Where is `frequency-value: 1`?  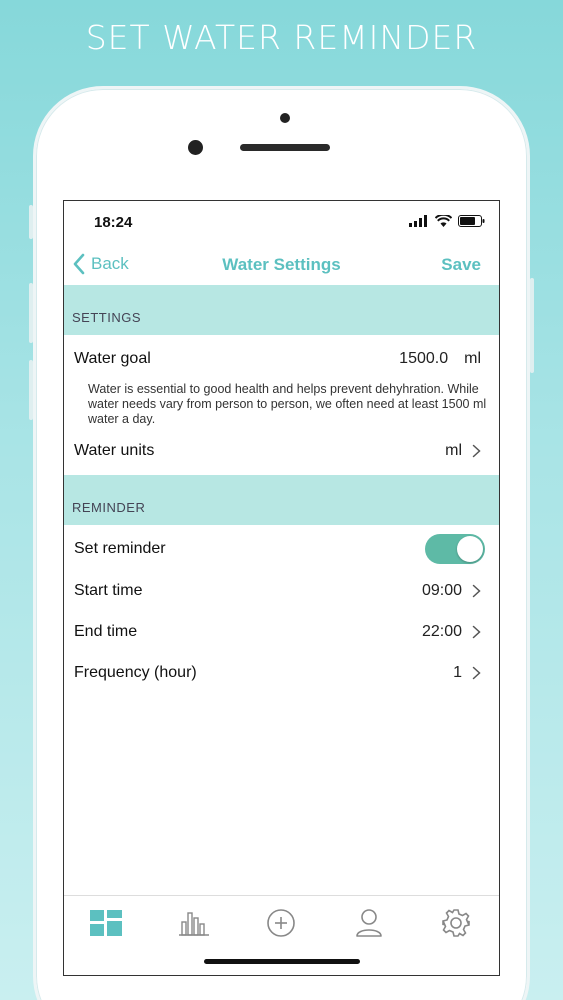
frequency-value: 1 is located at coordinates (457, 672).